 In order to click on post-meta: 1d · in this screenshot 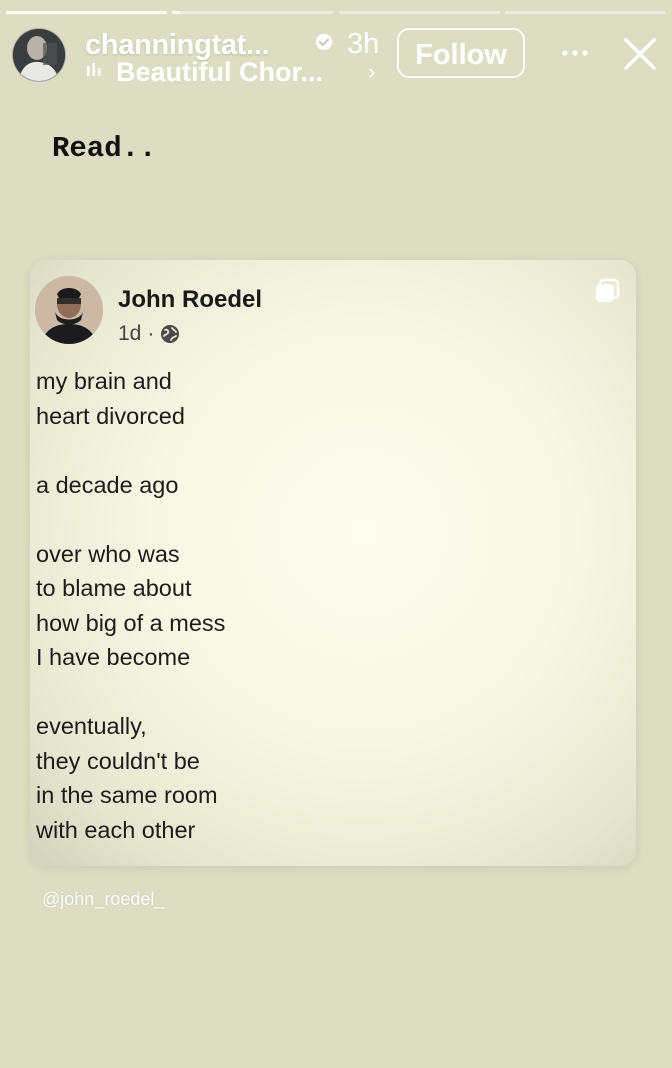, I will do `click(149, 334)`.